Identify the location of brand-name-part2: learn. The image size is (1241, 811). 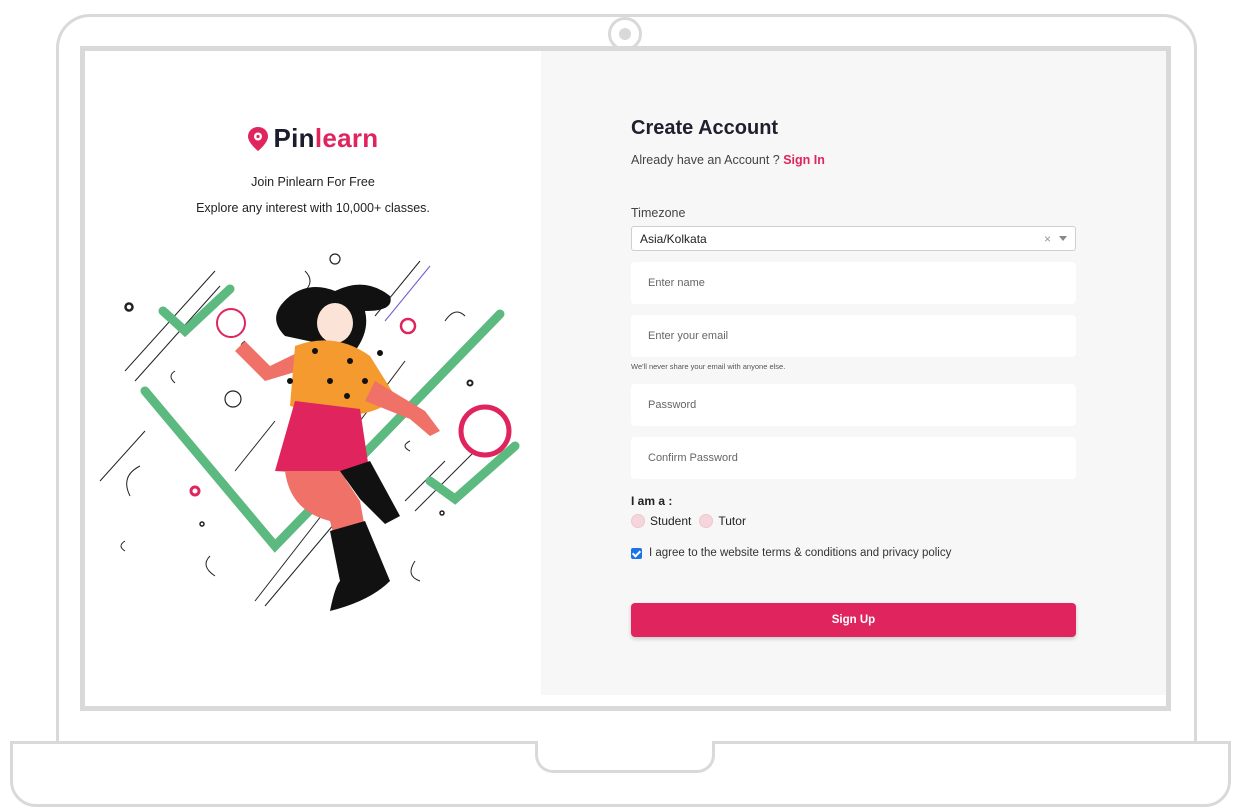
(346, 138).